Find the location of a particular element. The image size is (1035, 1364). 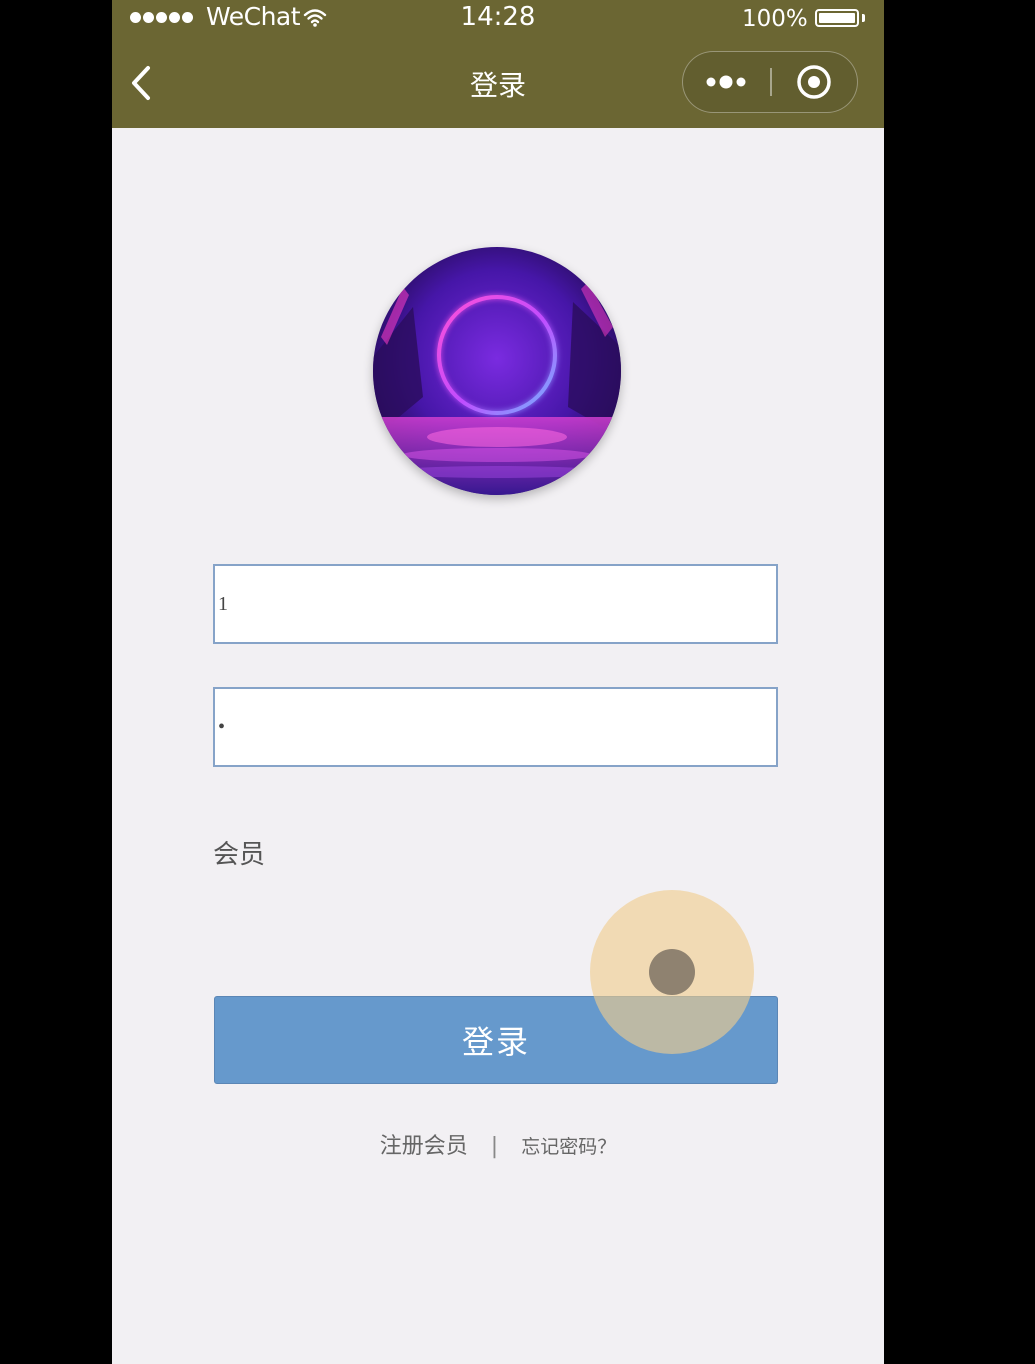

status-bar: WeChat 14:28 100% is located at coordinates (498, 19).